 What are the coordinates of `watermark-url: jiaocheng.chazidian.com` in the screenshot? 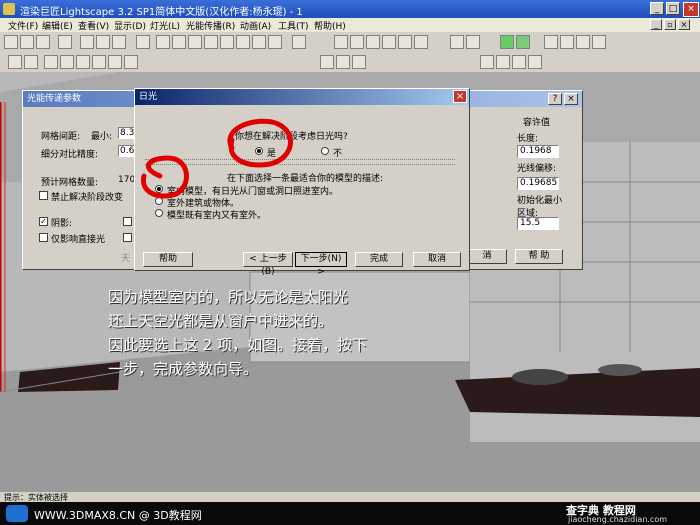 It's located at (618, 519).